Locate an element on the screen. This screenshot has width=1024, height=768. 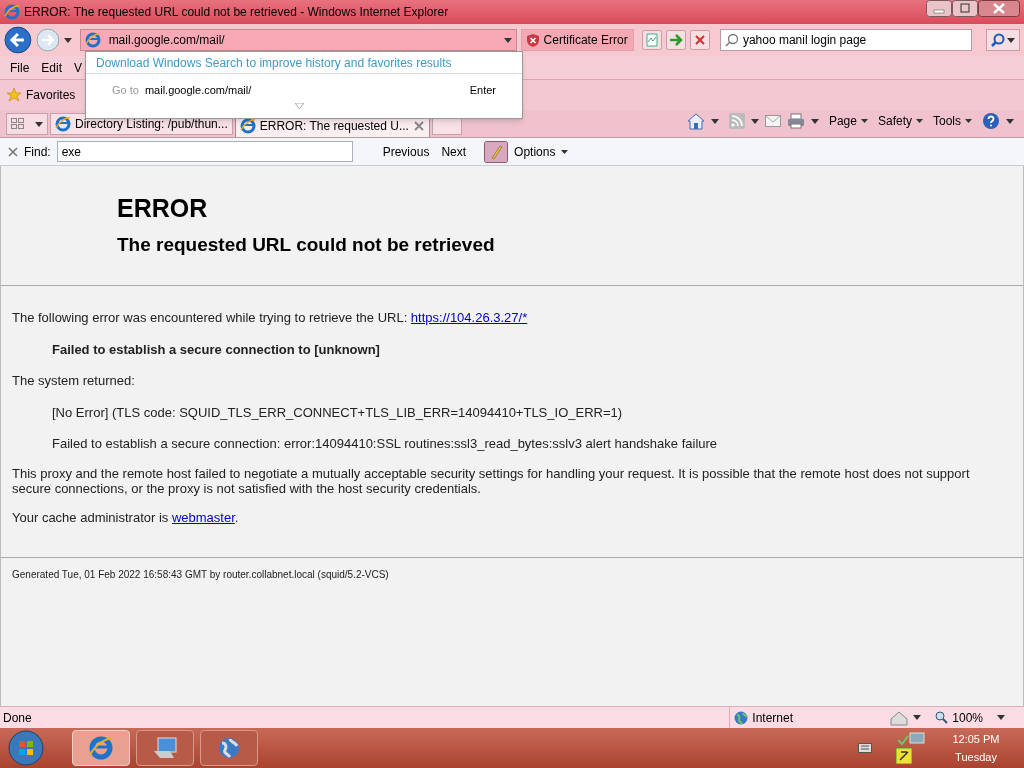
address-field: mail.google.com/mail/ is located at coordinates (298, 40).